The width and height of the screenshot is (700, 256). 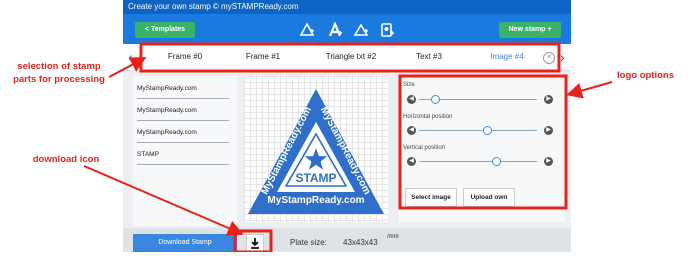 What do you see at coordinates (428, 117) in the screenshot?
I see `horizontal-position-label: Horizontal position` at bounding box center [428, 117].